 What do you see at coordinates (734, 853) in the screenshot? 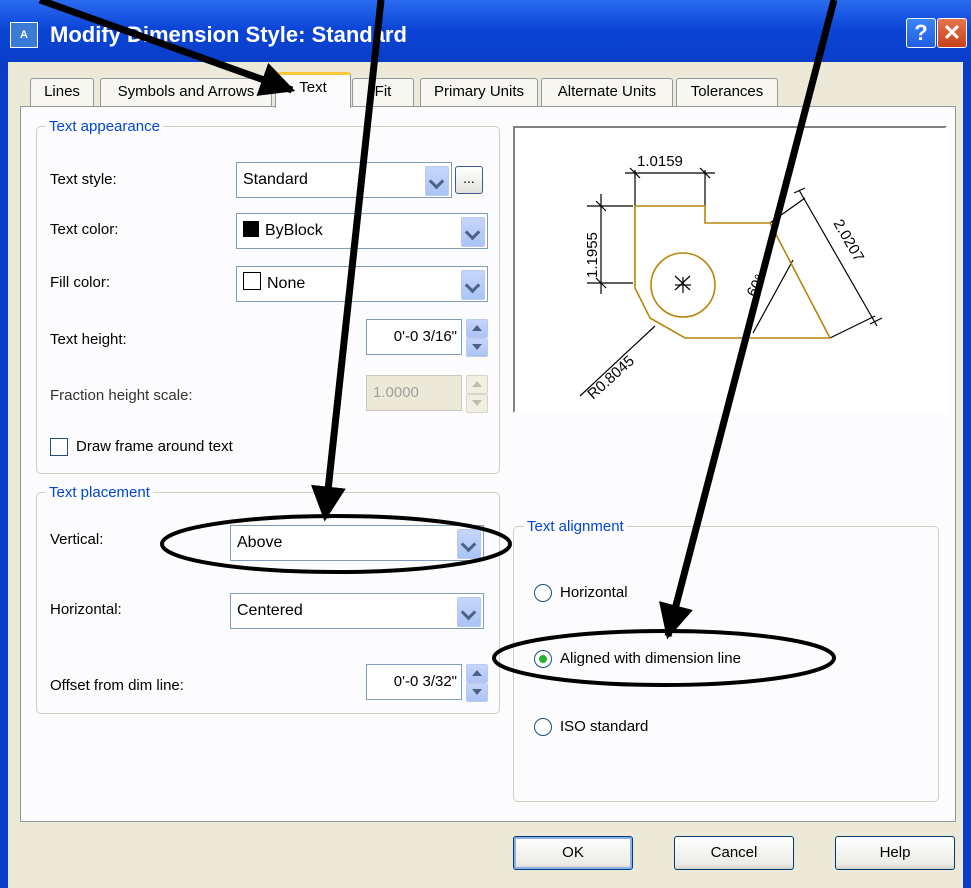
I see `cancel-button: Cancel` at bounding box center [734, 853].